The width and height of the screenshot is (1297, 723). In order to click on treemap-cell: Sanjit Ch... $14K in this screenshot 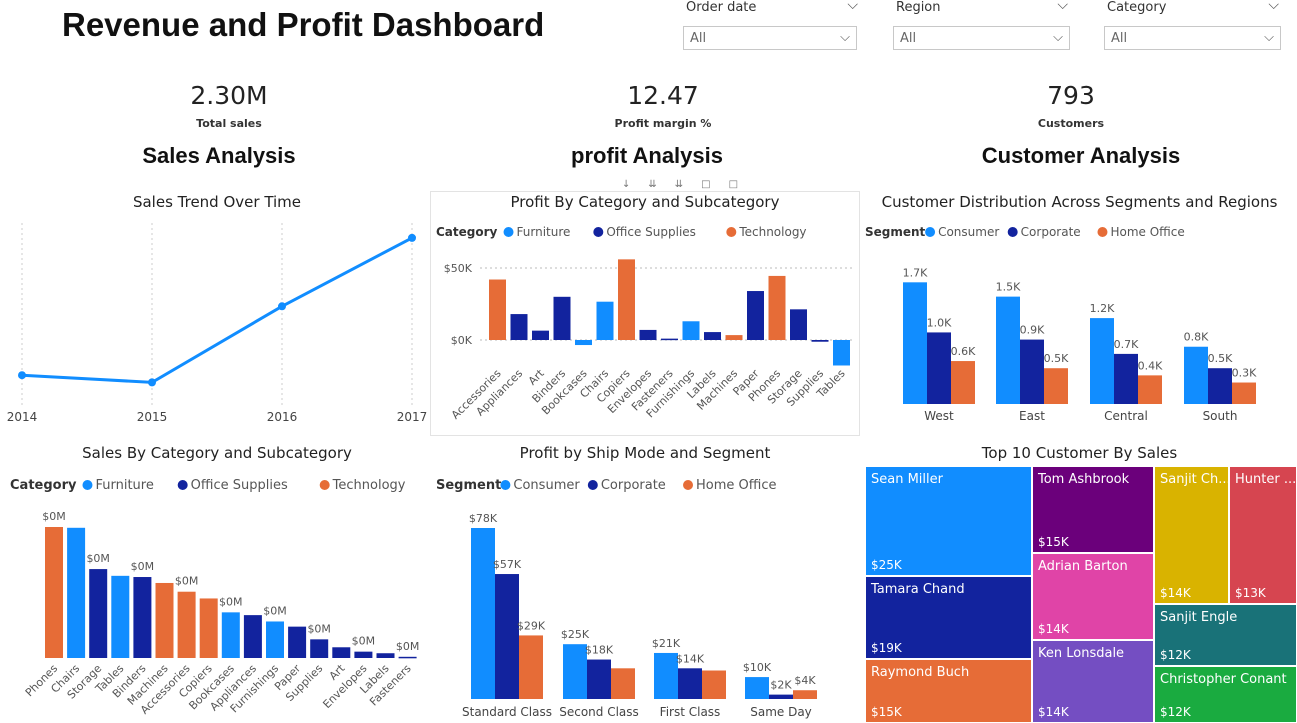, I will do `click(1191, 535)`.